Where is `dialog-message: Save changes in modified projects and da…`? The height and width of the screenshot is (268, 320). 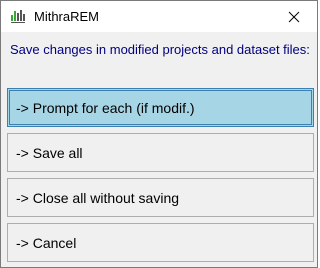 dialog-message: Save changes in modified projects and da… is located at coordinates (160, 49).